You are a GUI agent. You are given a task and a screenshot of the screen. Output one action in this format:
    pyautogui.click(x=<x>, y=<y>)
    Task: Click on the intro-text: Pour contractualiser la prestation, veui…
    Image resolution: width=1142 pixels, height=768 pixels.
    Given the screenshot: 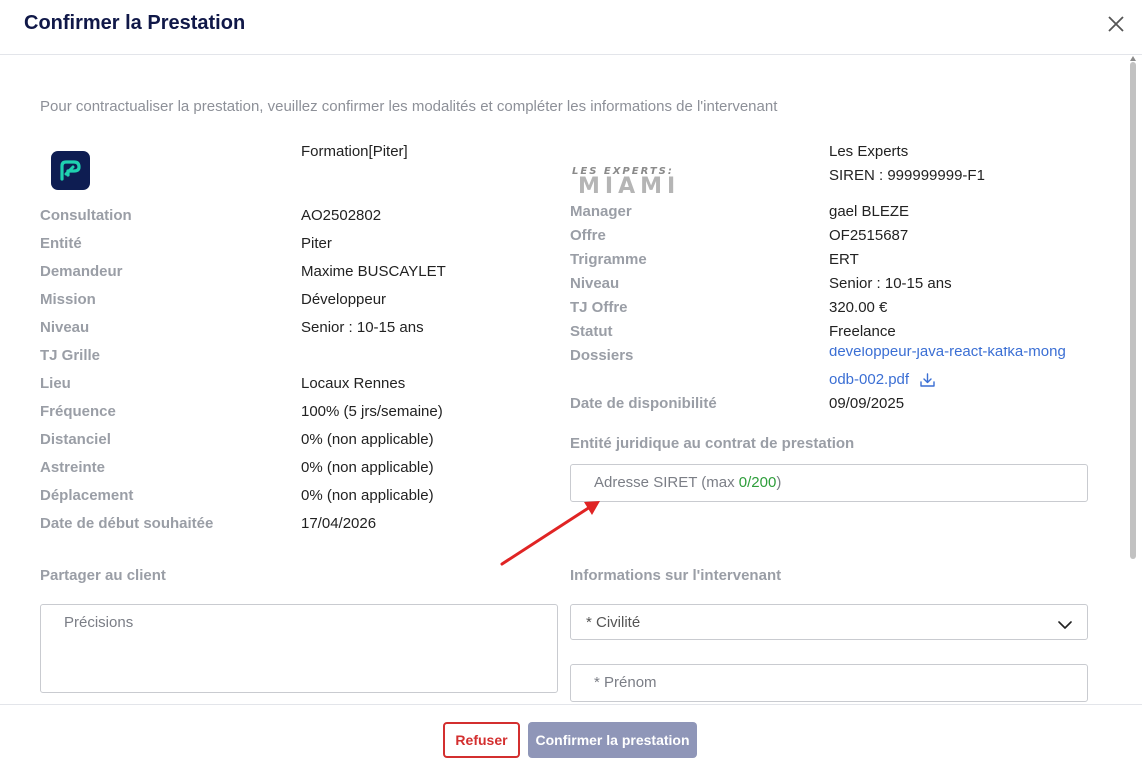 What is the action you would take?
    pyautogui.click(x=409, y=106)
    